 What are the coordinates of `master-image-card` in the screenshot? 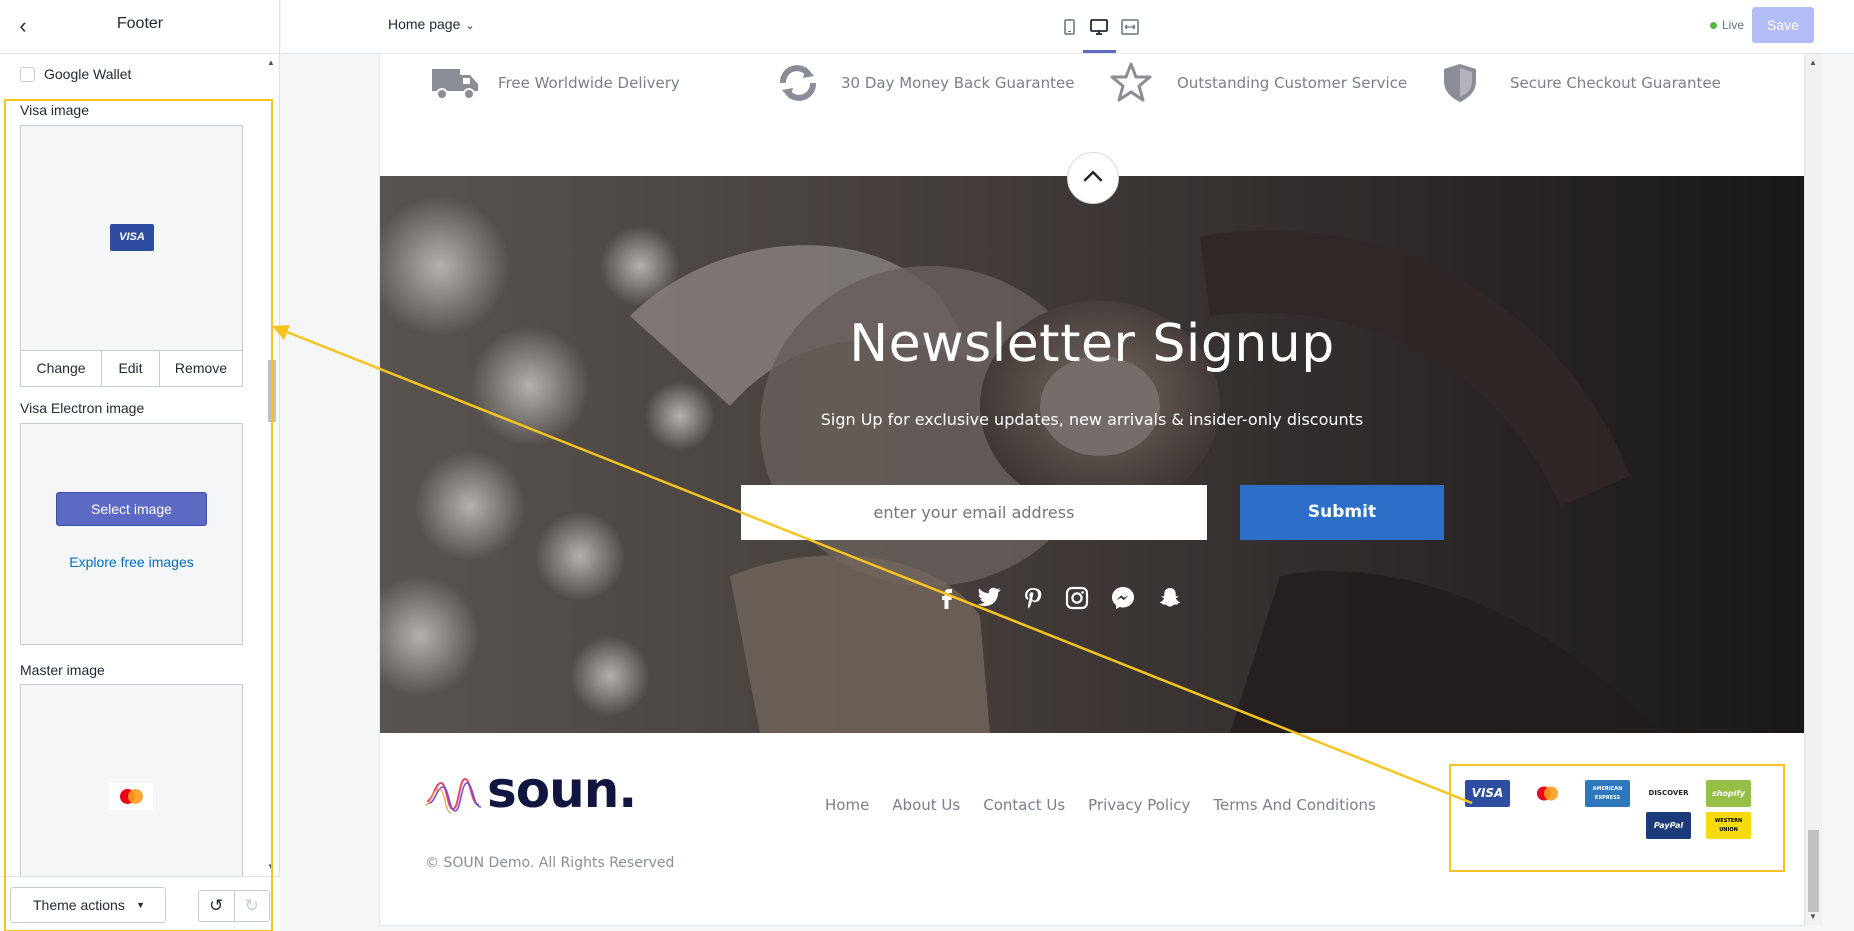 It's located at (131, 780).